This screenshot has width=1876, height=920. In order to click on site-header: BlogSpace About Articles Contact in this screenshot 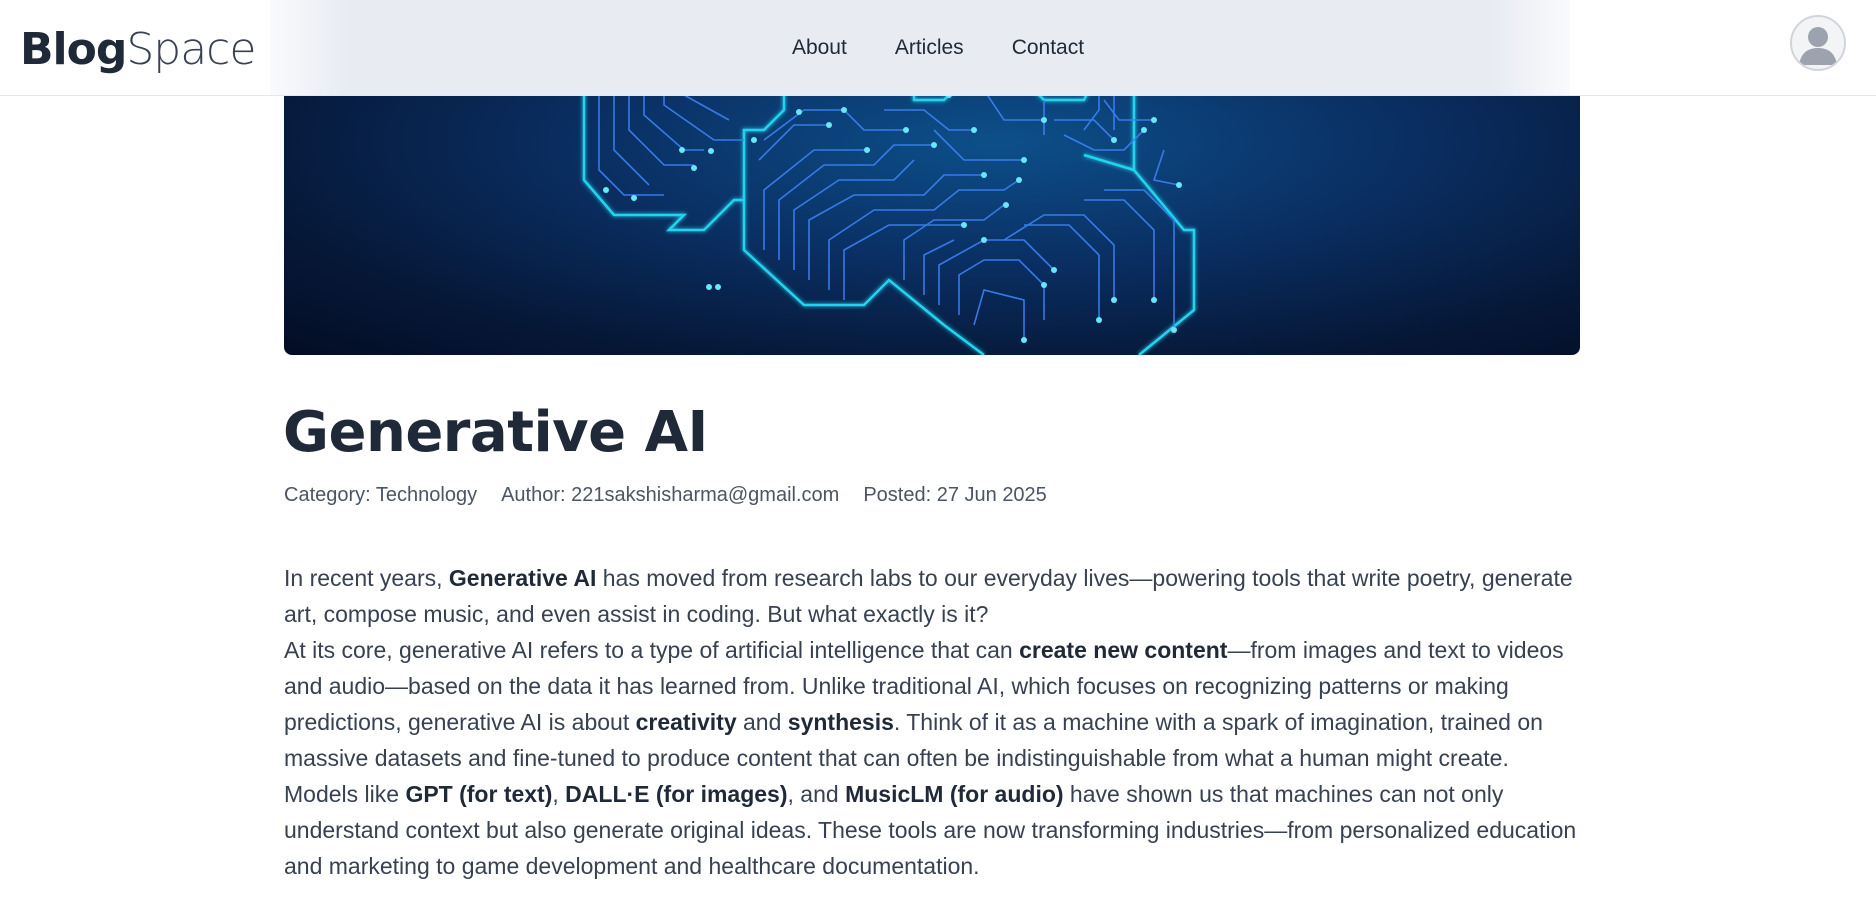, I will do `click(938, 48)`.